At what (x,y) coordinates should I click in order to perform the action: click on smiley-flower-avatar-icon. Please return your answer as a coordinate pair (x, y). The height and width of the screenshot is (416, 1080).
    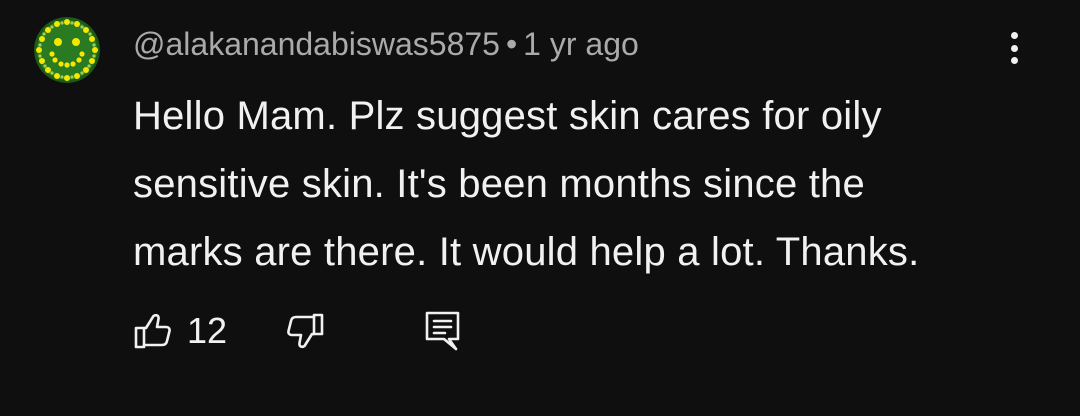
    Looking at the image, I should click on (67, 50).